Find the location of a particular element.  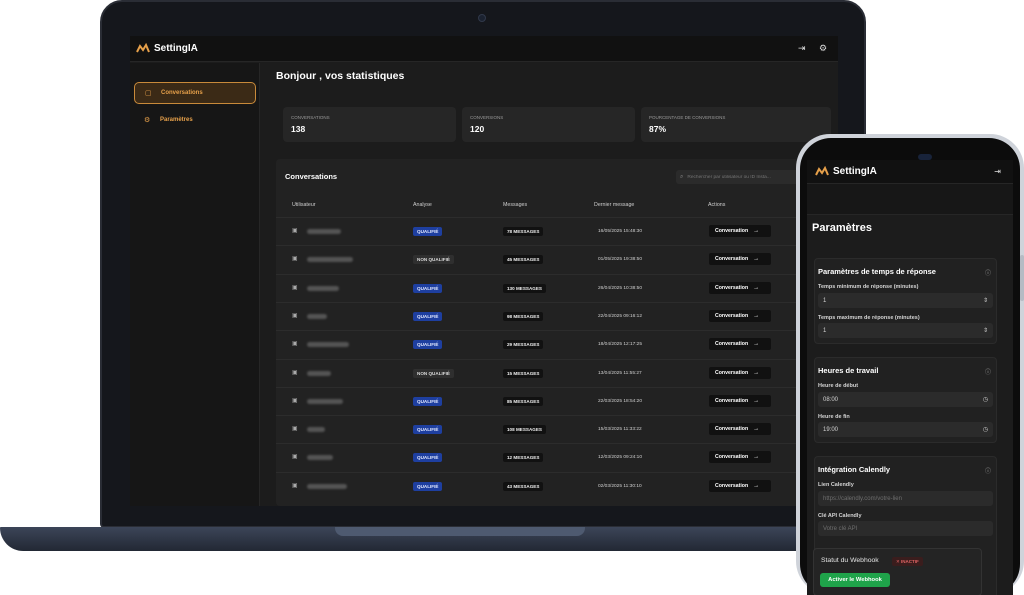

last-message-date: 16/05/2025 15:48:30 is located at coordinates (620, 231).